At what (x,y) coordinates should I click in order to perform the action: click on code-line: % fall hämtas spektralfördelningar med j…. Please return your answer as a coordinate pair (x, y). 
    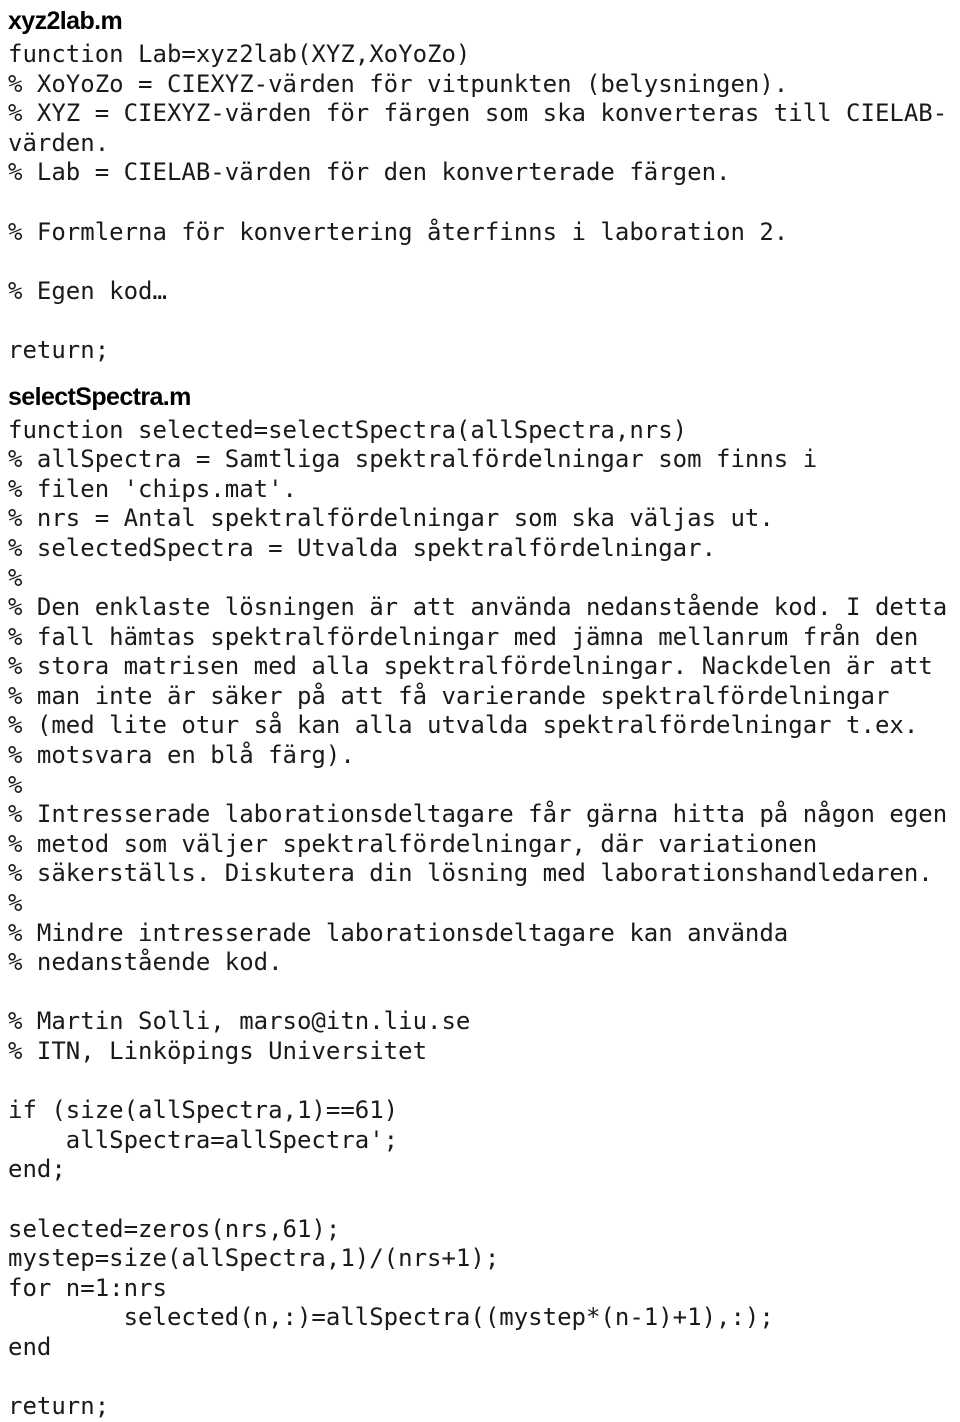
    Looking at the image, I should click on (463, 636).